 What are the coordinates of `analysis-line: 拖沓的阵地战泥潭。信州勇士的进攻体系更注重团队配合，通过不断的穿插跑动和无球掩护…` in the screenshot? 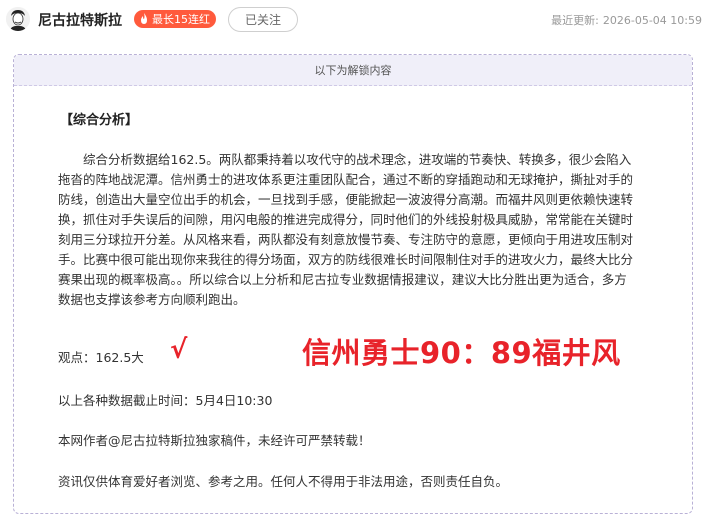 It's located at (346, 179).